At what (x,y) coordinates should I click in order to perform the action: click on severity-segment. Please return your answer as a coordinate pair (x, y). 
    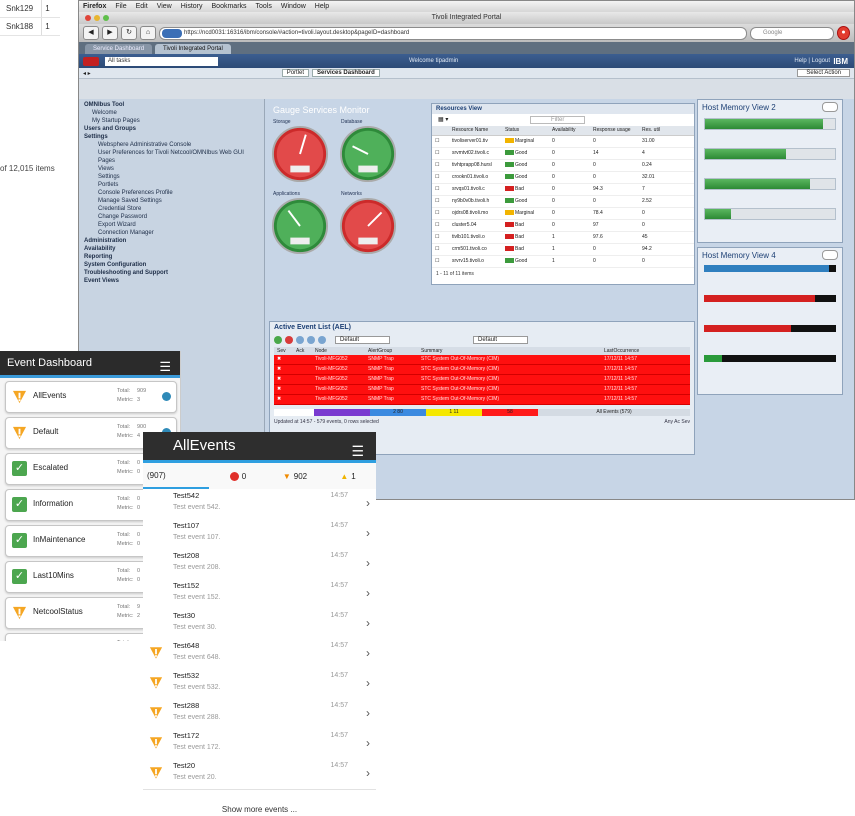
    Looking at the image, I should click on (342, 412).